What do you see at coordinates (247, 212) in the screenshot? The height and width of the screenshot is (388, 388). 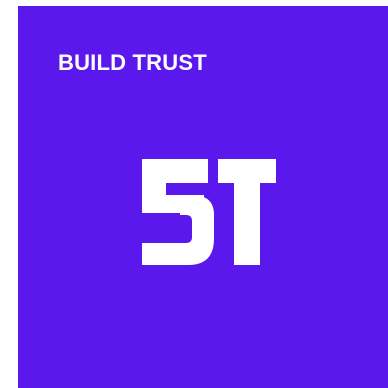 I see `letter-t-shape` at bounding box center [247, 212].